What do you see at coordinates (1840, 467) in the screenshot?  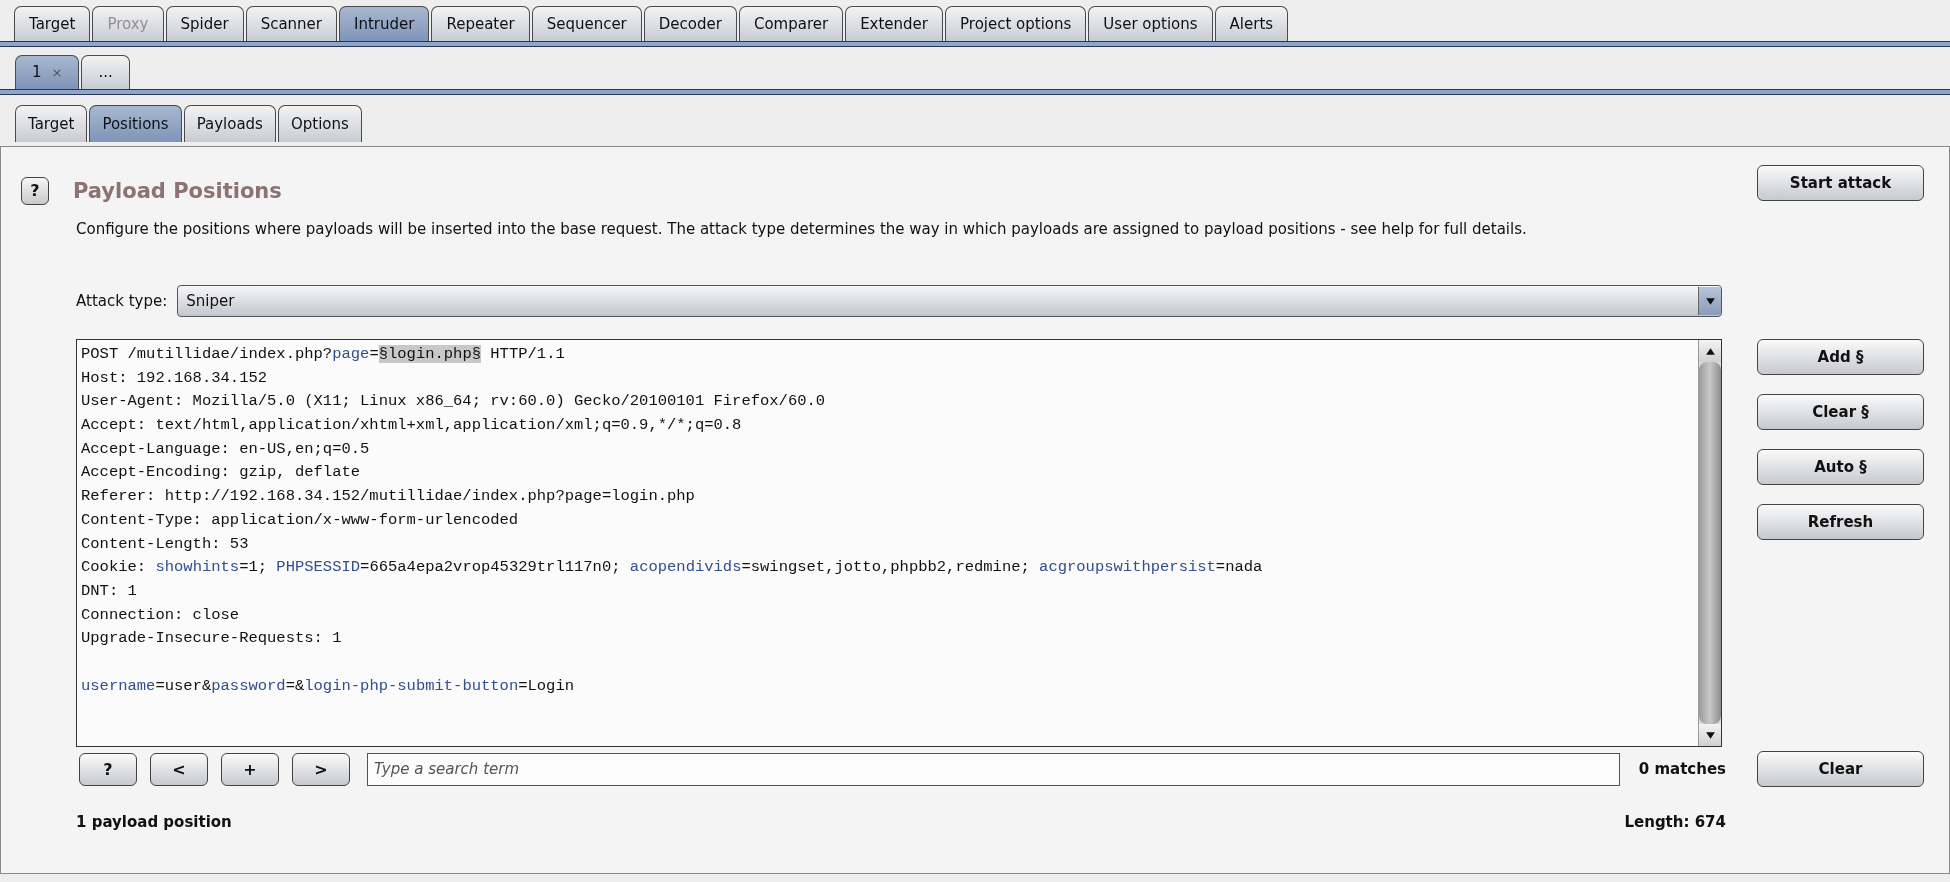 I see `position-button: Auto §` at bounding box center [1840, 467].